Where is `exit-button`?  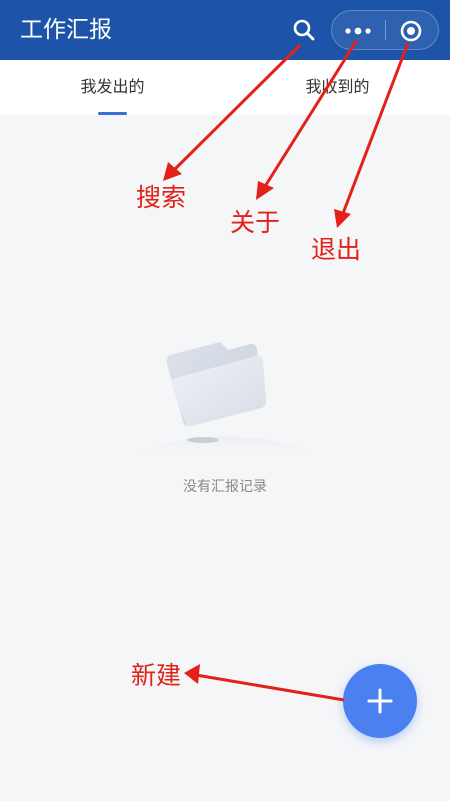
exit-button is located at coordinates (412, 30).